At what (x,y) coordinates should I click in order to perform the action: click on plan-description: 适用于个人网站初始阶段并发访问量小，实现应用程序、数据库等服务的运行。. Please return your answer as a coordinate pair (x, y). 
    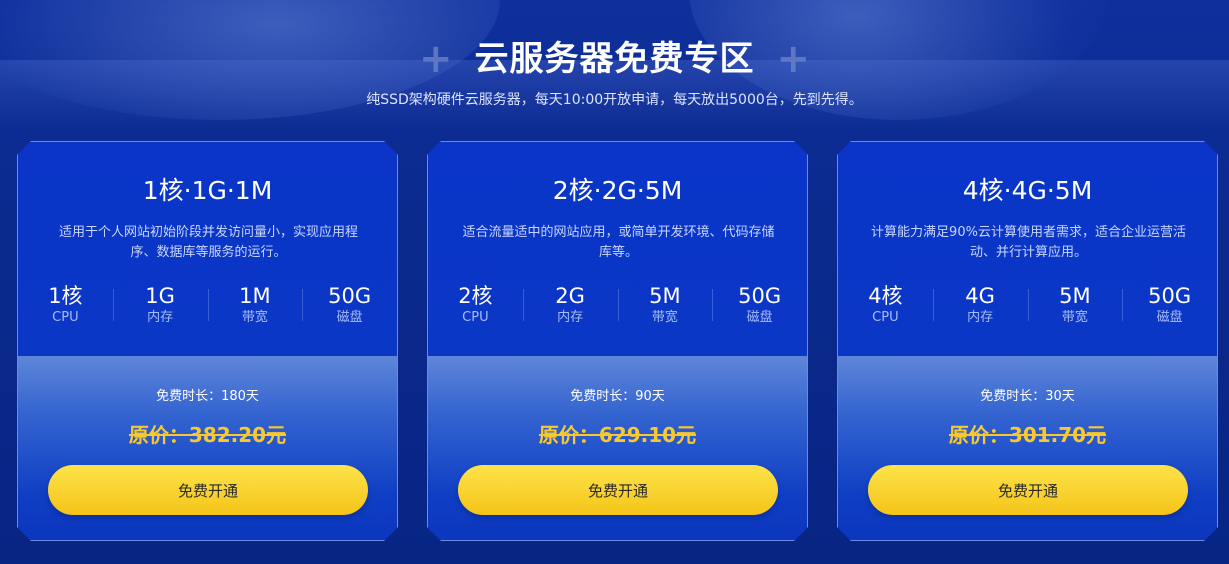
    Looking at the image, I should click on (208, 242).